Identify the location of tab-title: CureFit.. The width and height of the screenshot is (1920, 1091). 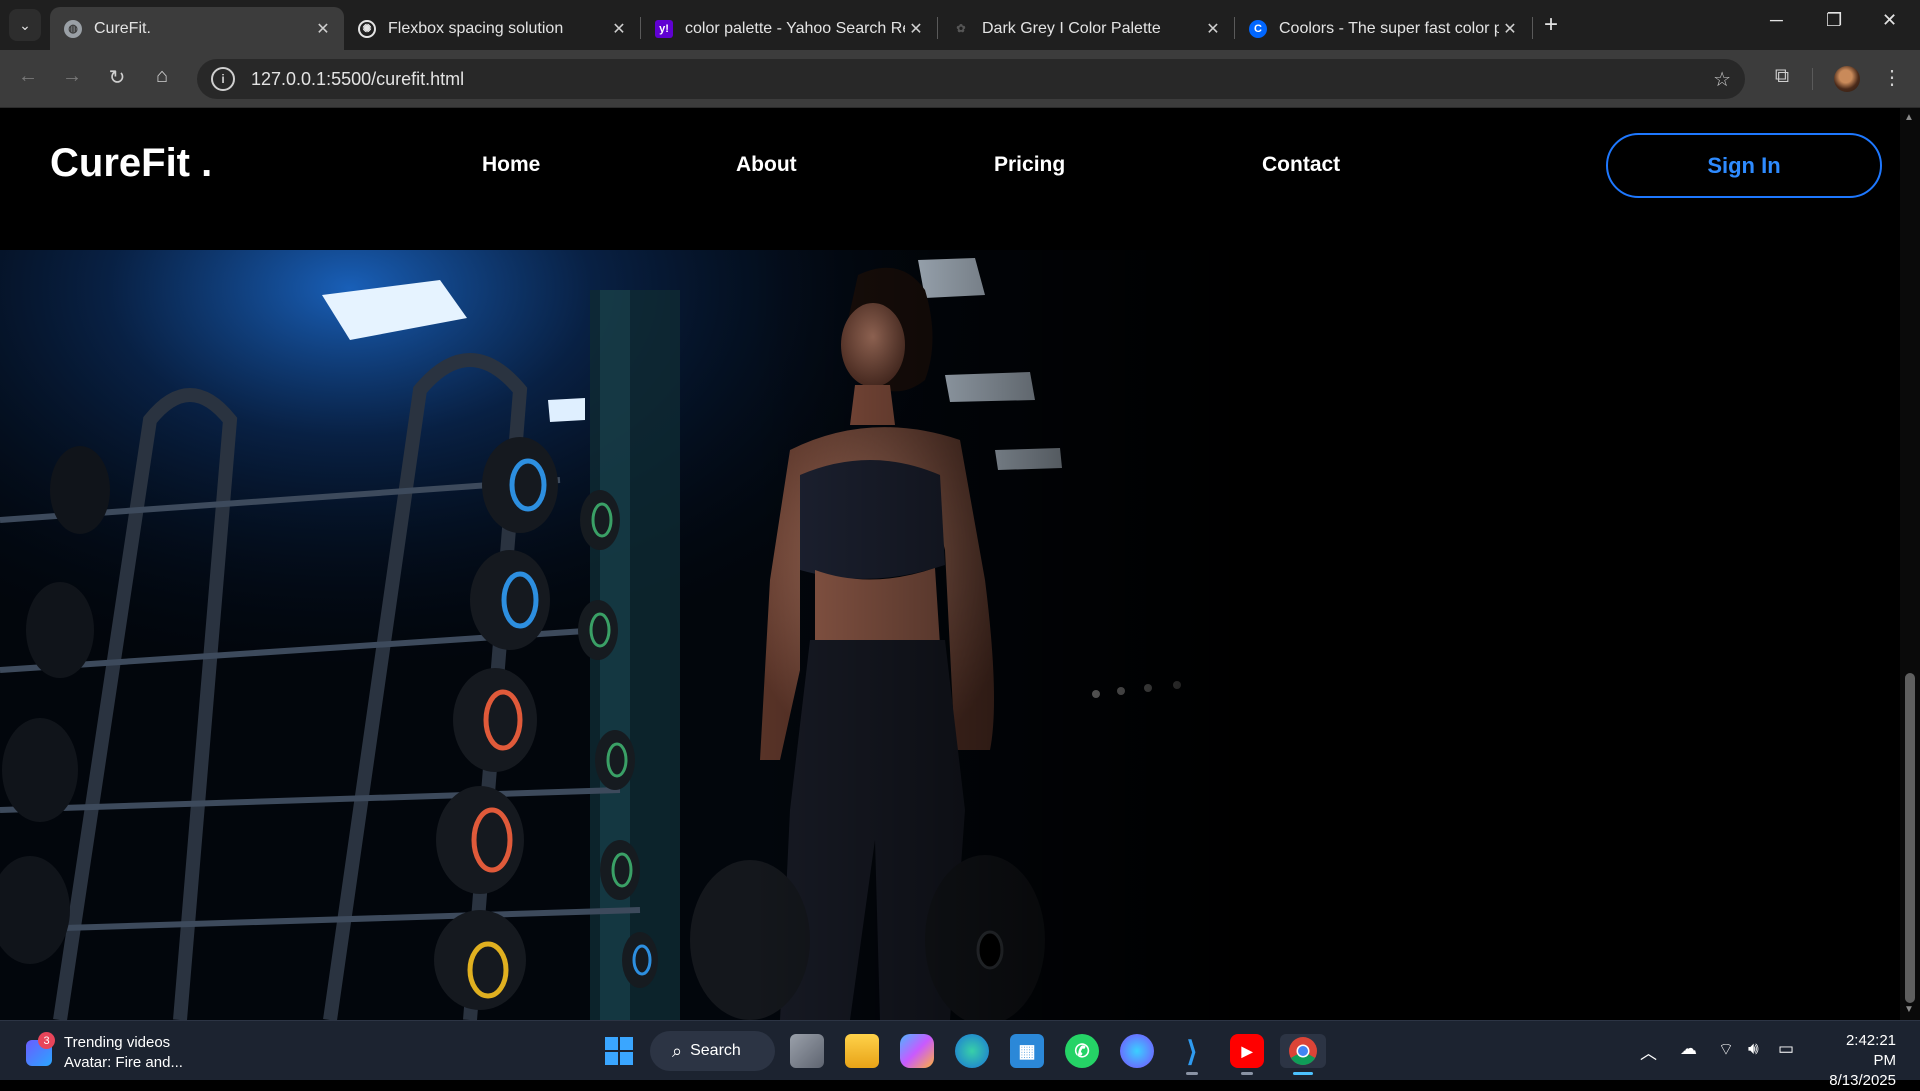
(122, 28).